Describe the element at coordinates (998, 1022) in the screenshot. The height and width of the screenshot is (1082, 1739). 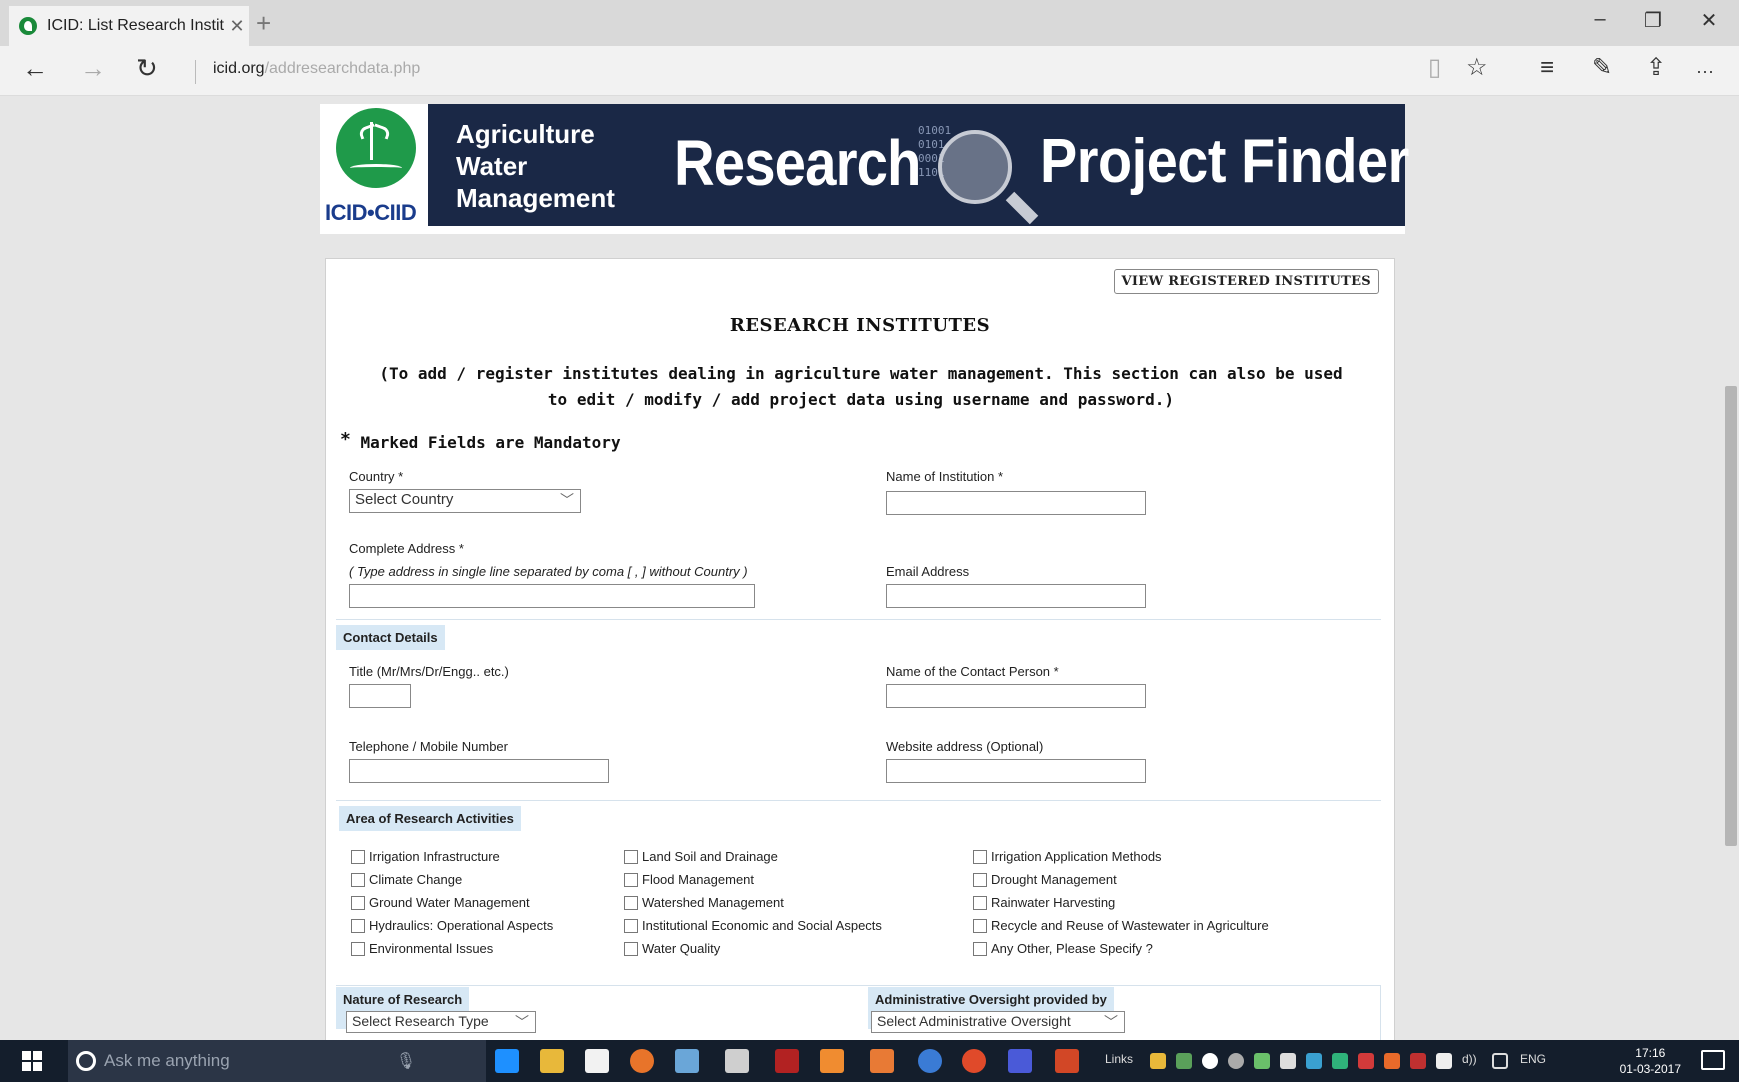
I see `admin-oversight-select: Select Administrative Oversight ﹀` at that location.